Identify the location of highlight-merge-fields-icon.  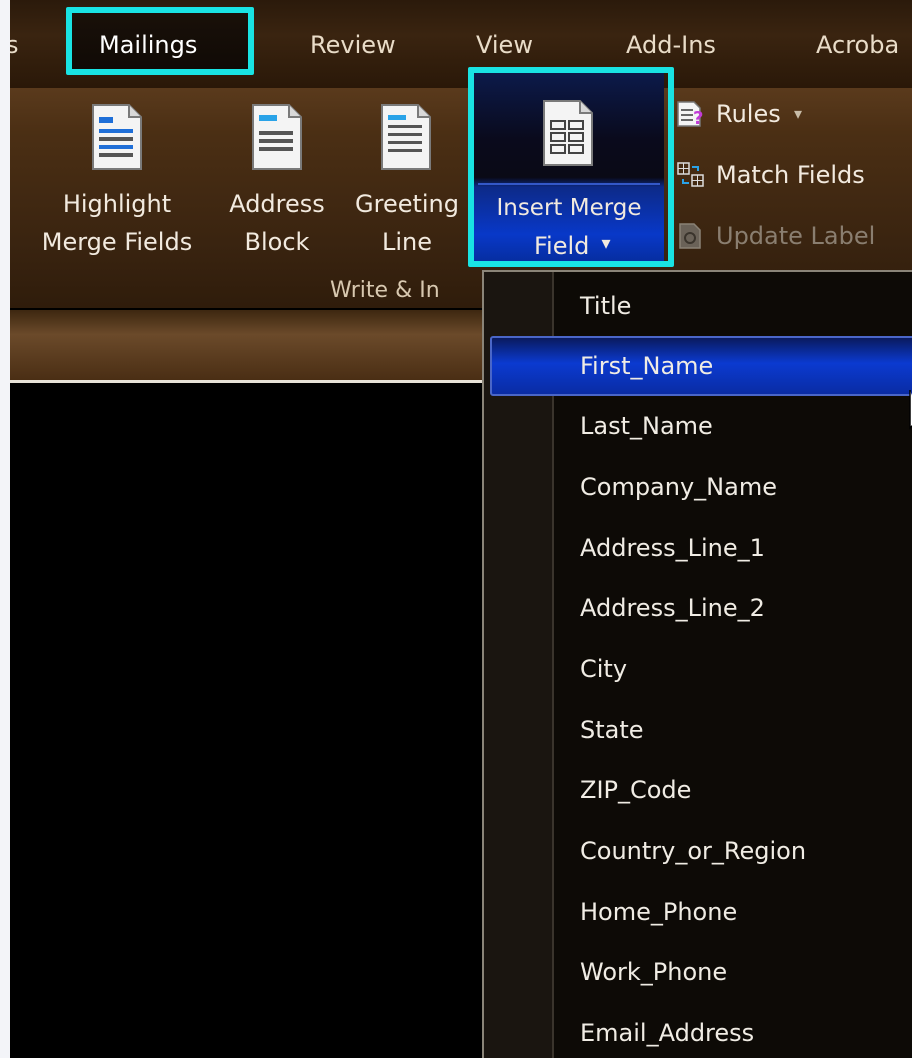
(117, 137).